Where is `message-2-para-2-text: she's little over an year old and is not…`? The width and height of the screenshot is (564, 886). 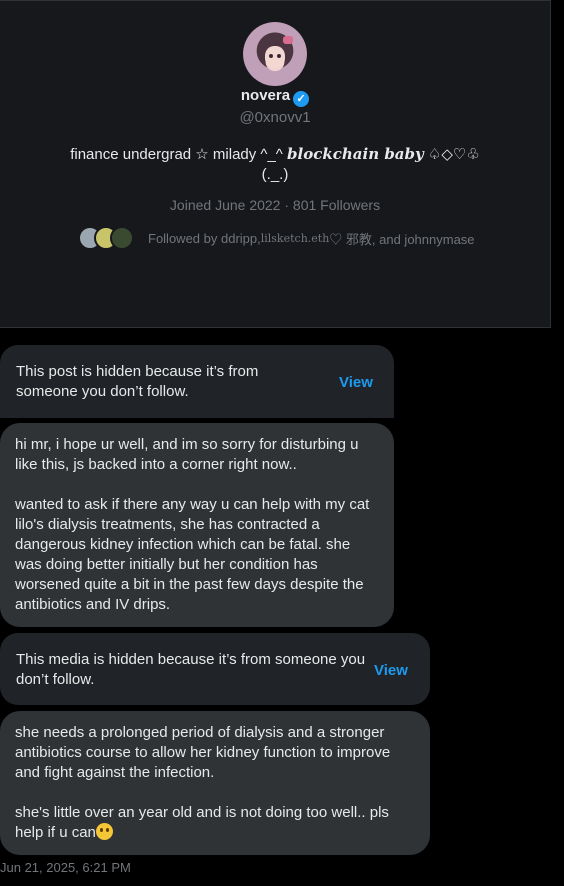 message-2-para-2-text: she's little over an year old and is not… is located at coordinates (202, 822).